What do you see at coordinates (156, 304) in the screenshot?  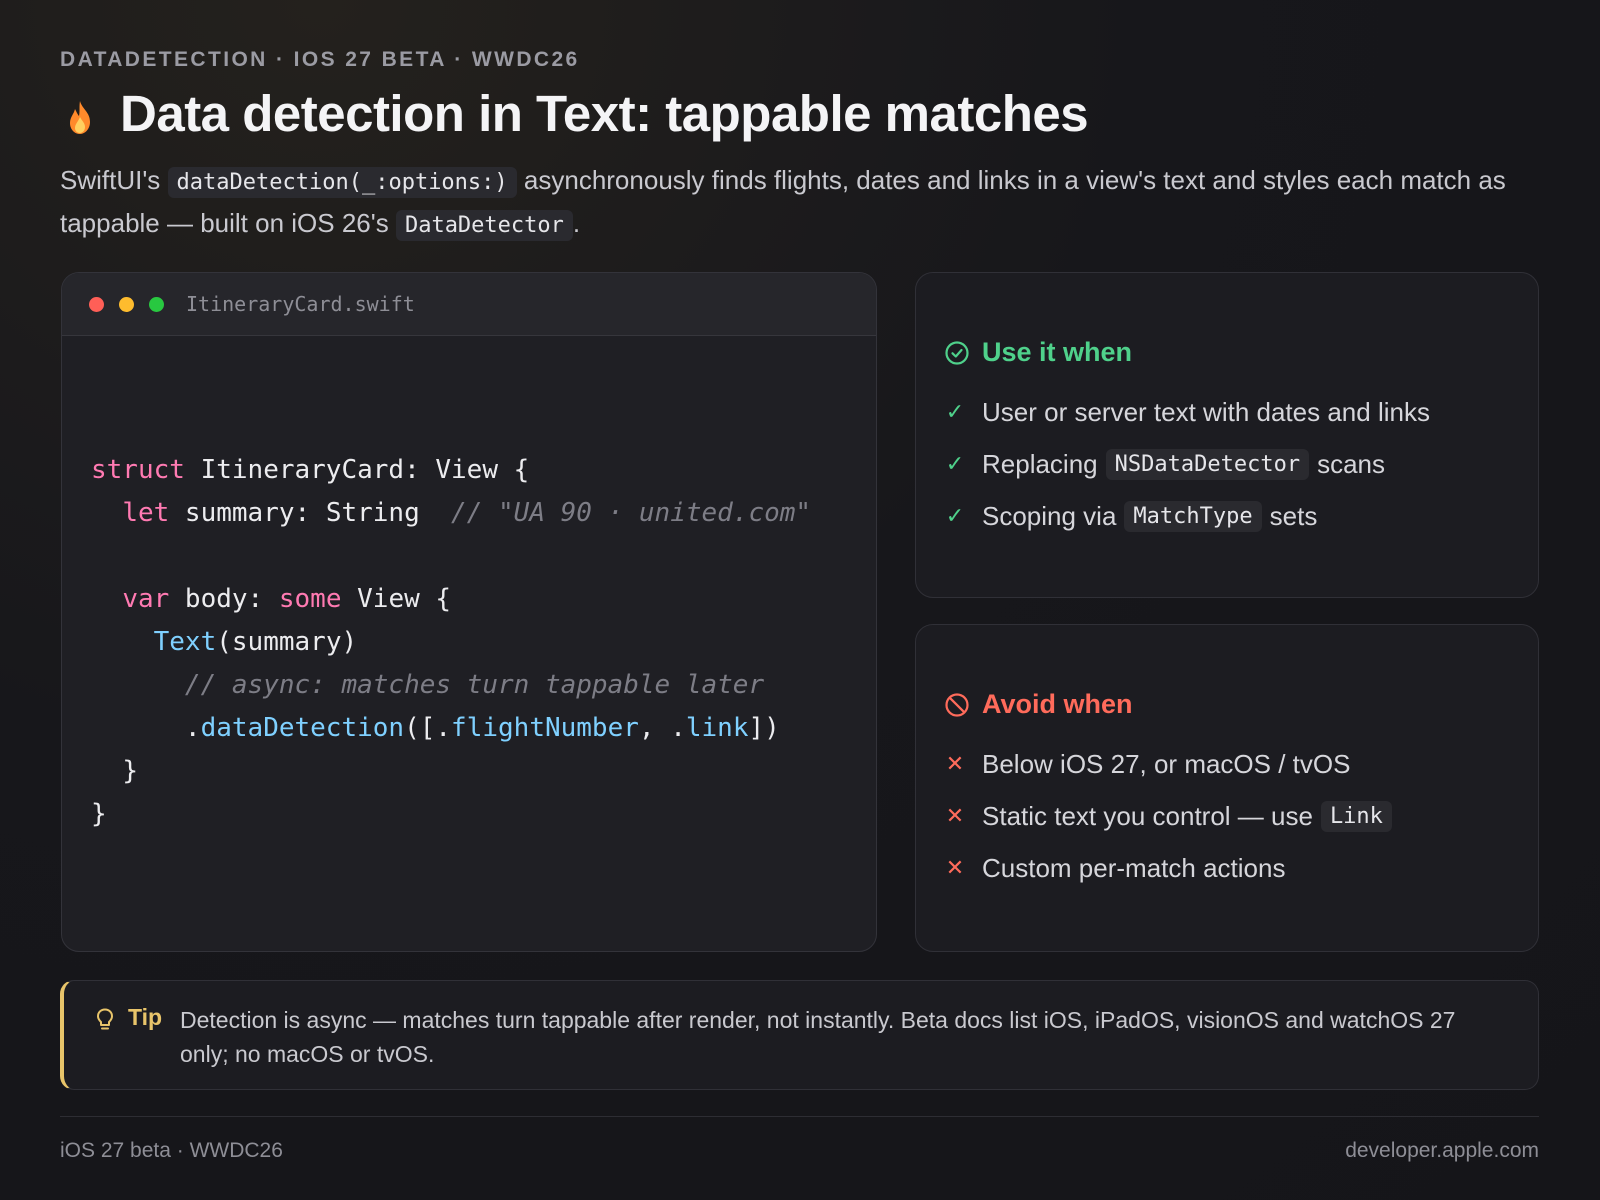 I see `zoom-window-button` at bounding box center [156, 304].